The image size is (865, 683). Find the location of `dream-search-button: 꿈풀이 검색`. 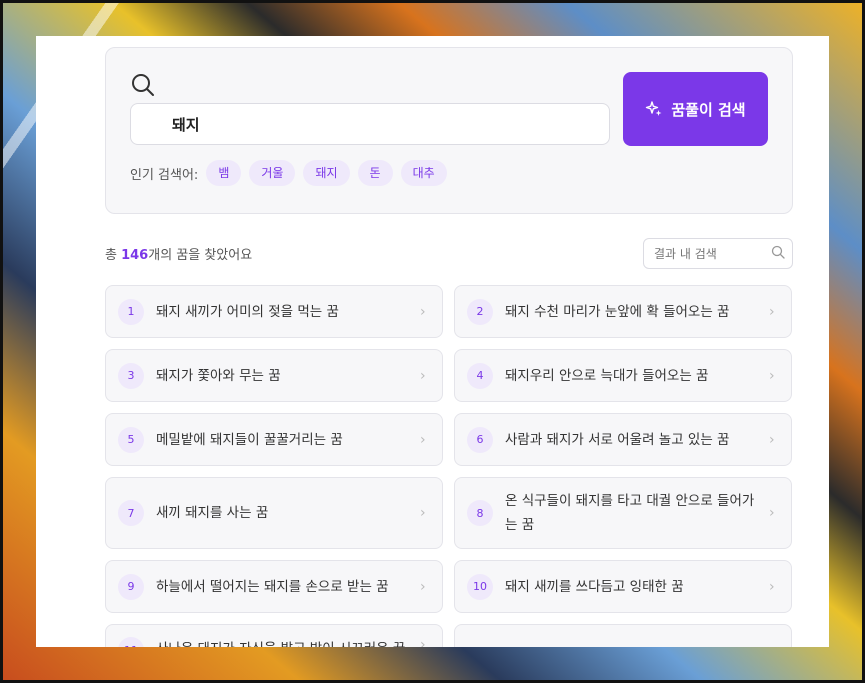

dream-search-button: 꿈풀이 검색 is located at coordinates (695, 109).